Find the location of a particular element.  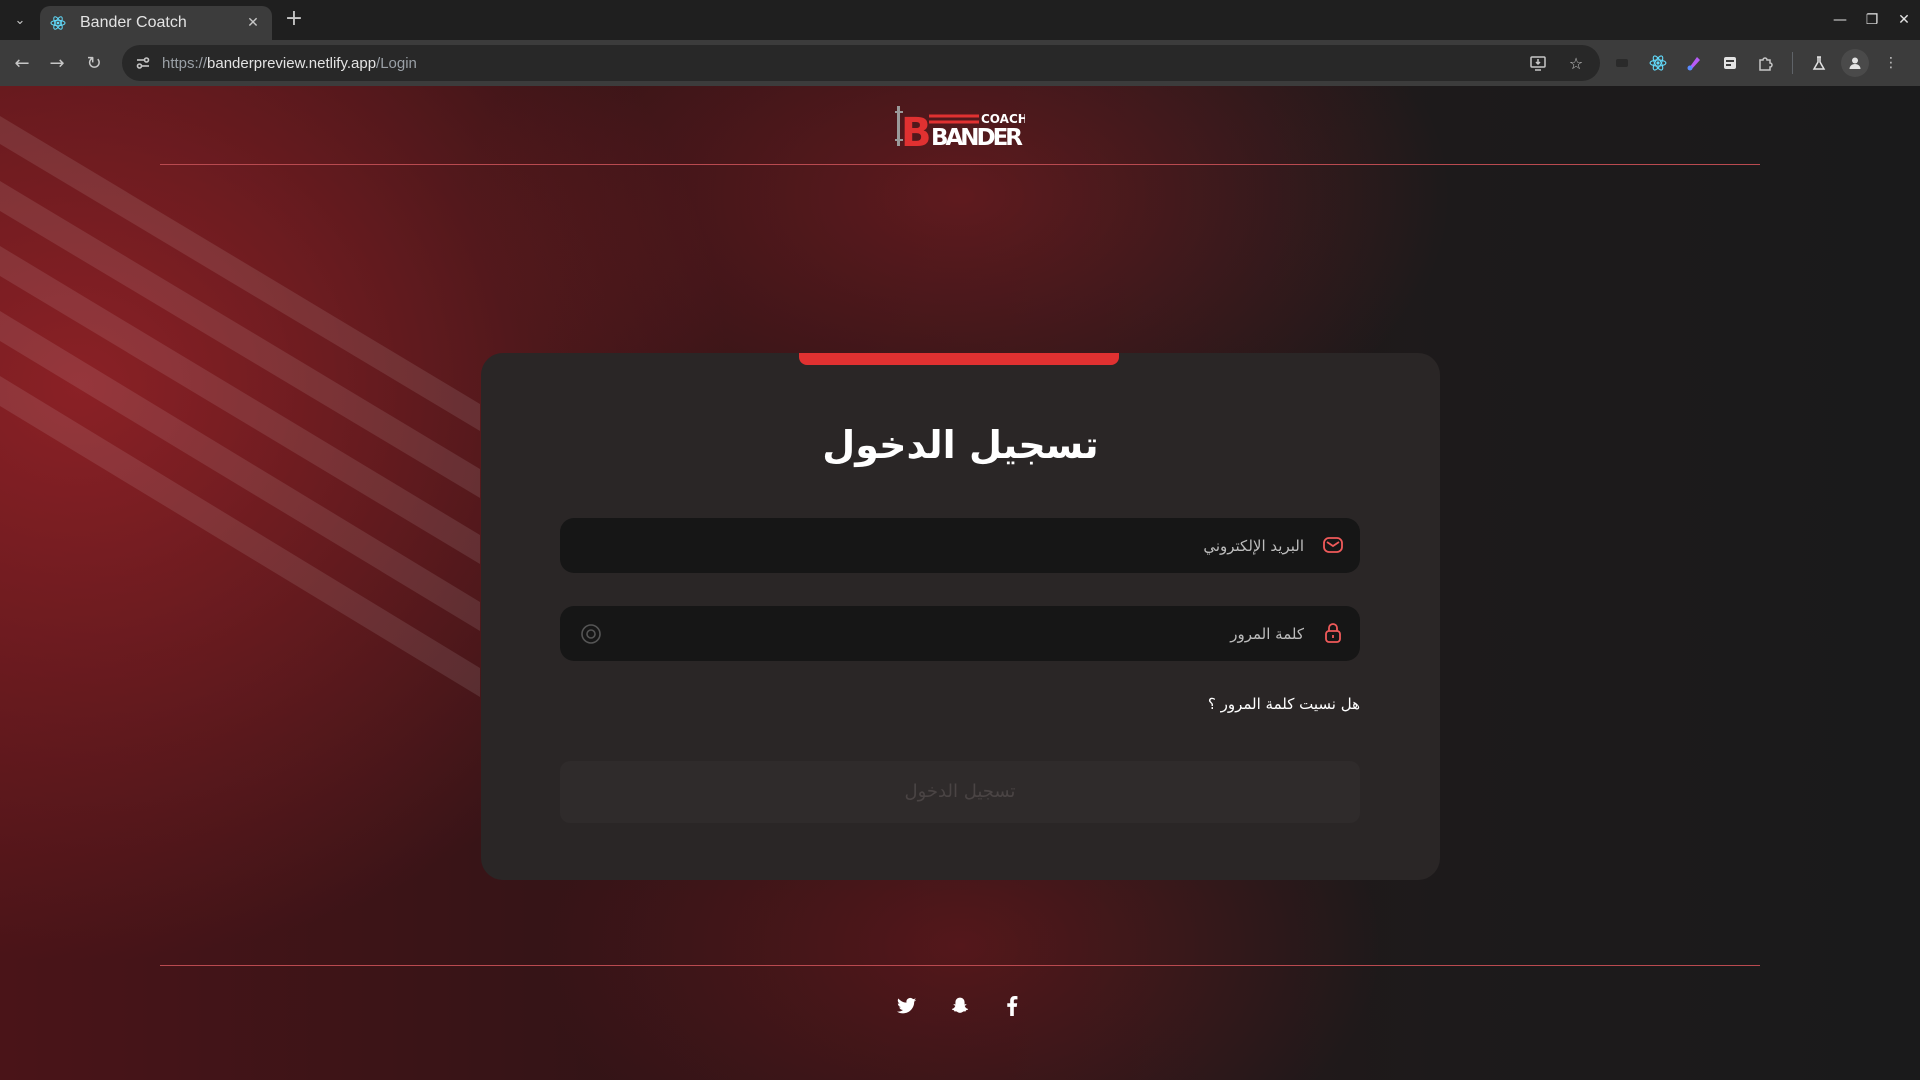

close-window-icon: ✕ is located at coordinates (1904, 20).